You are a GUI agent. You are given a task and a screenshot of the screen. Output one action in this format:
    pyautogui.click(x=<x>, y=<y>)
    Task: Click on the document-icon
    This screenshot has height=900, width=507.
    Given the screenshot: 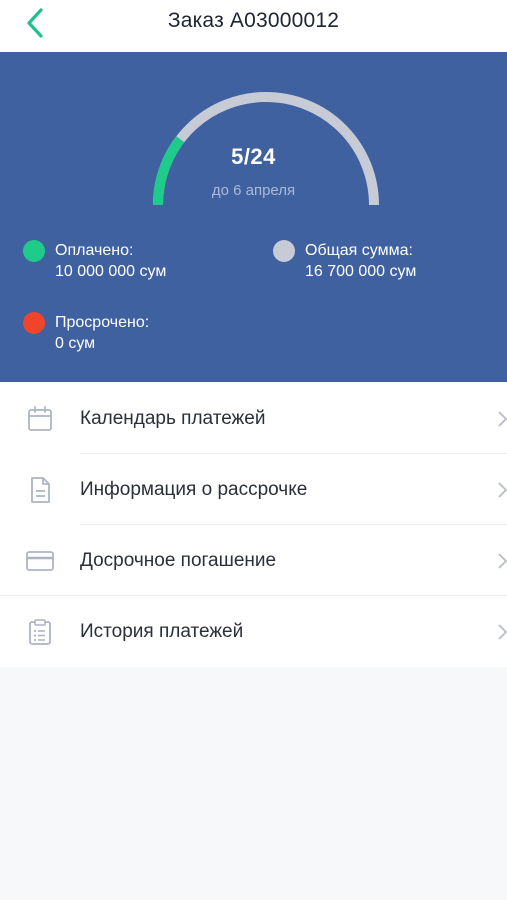 What is the action you would take?
    pyautogui.click(x=40, y=490)
    